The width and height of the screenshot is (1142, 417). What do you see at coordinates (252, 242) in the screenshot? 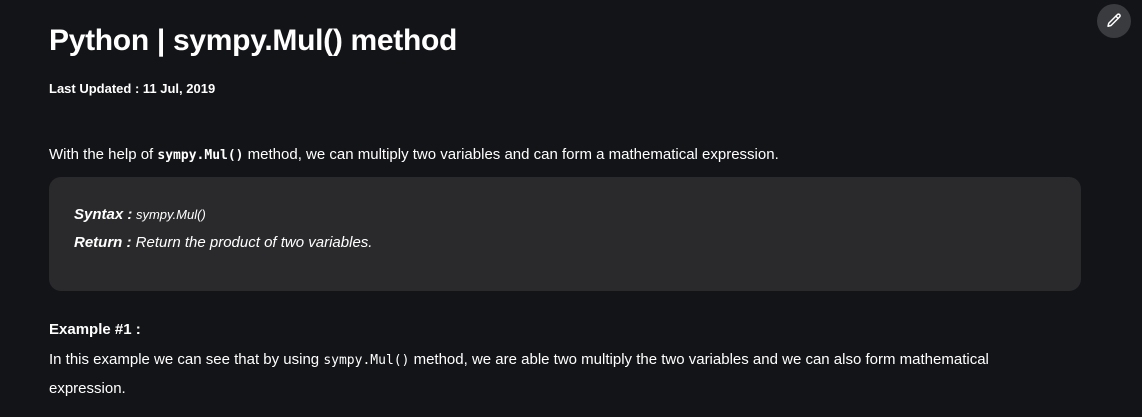
I see `return-value: Return the product of two variables.` at bounding box center [252, 242].